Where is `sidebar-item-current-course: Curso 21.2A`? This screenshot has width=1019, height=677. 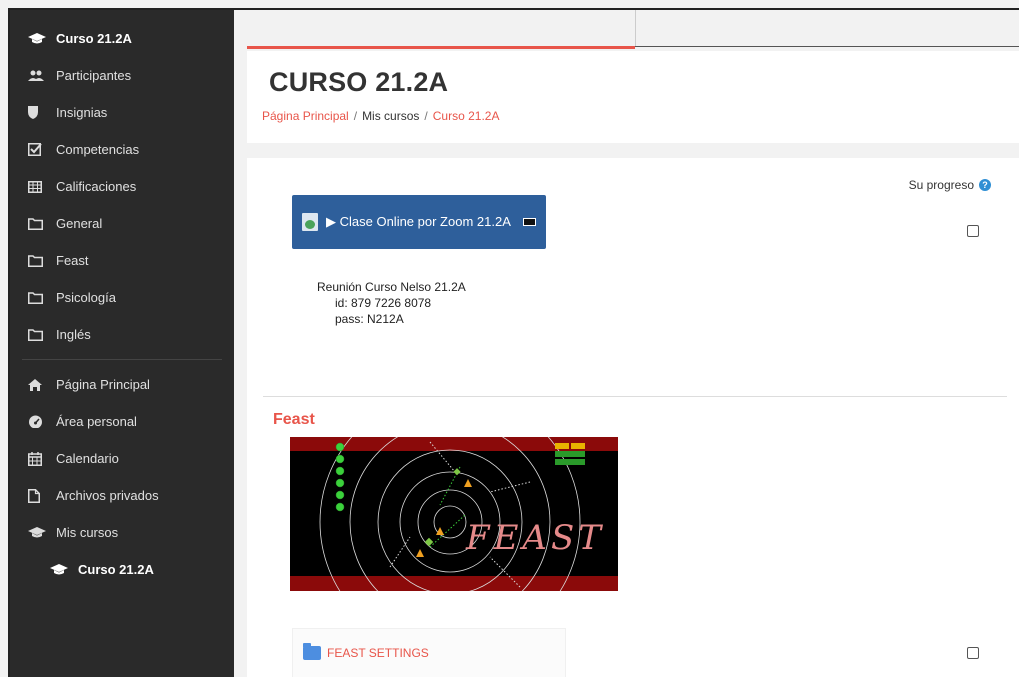 sidebar-item-current-course: Curso 21.2A is located at coordinates (122, 569).